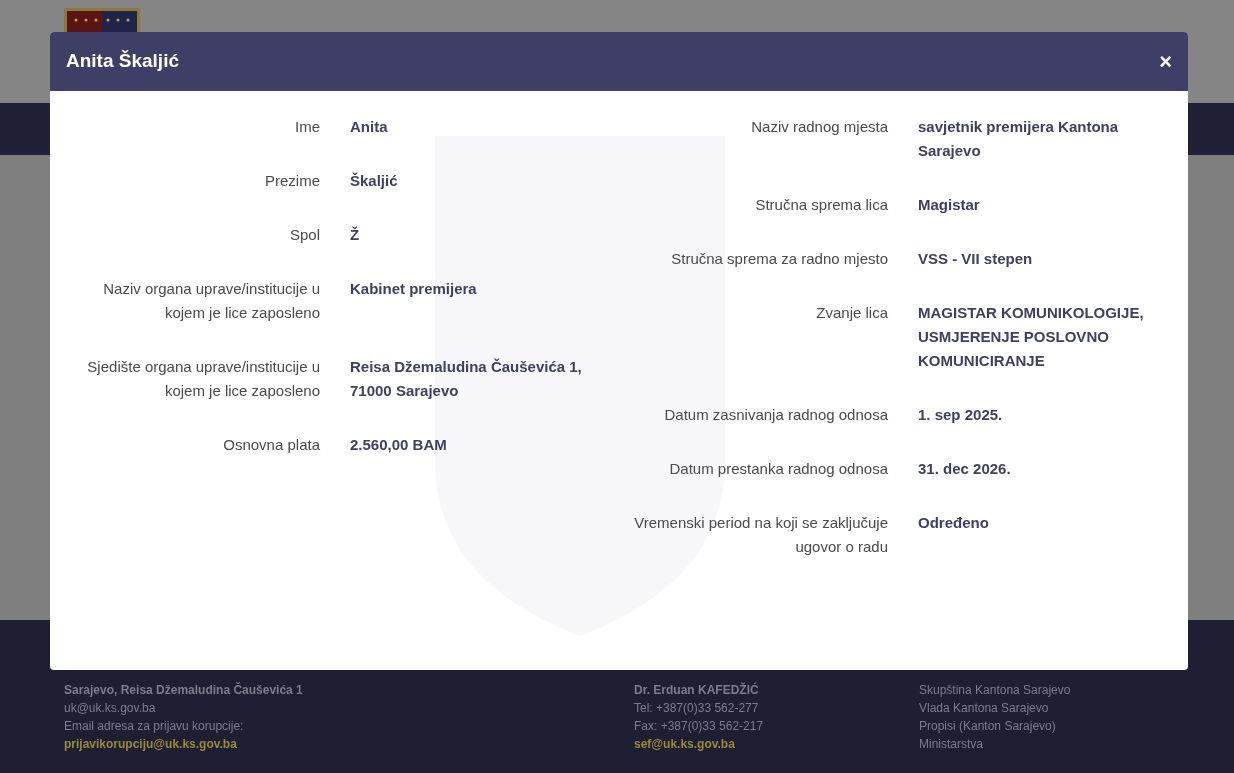 The height and width of the screenshot is (773, 1234). Describe the element at coordinates (988, 726) in the screenshot. I see `footer-text: Propisi (Kanton Sarajevo)` at that location.